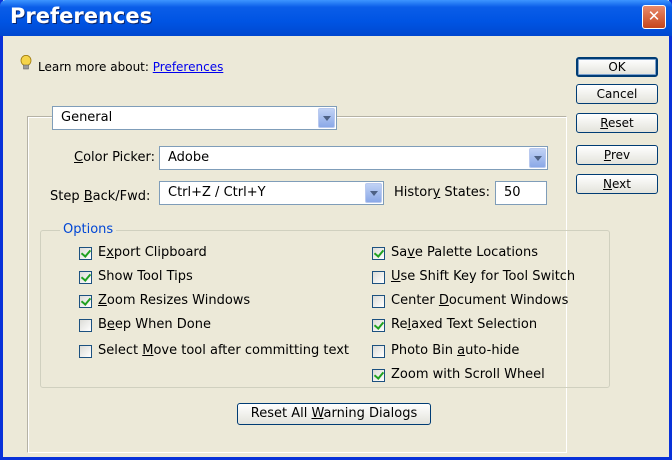  What do you see at coordinates (81, 16) in the screenshot?
I see `window-title: Preferences` at bounding box center [81, 16].